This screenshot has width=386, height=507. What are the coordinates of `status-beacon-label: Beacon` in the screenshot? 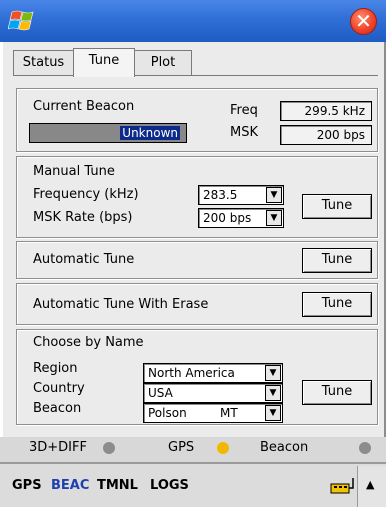 It's located at (284, 447).